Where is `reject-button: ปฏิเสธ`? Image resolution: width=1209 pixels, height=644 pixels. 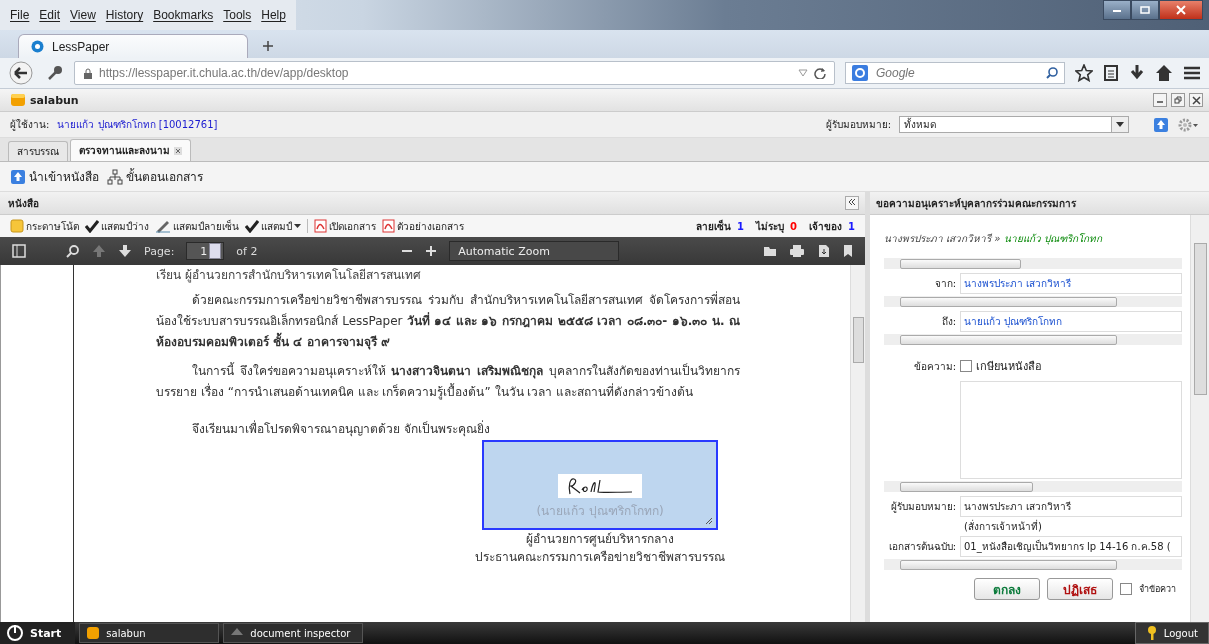
reject-button: ปฏิเสธ is located at coordinates (1080, 589).